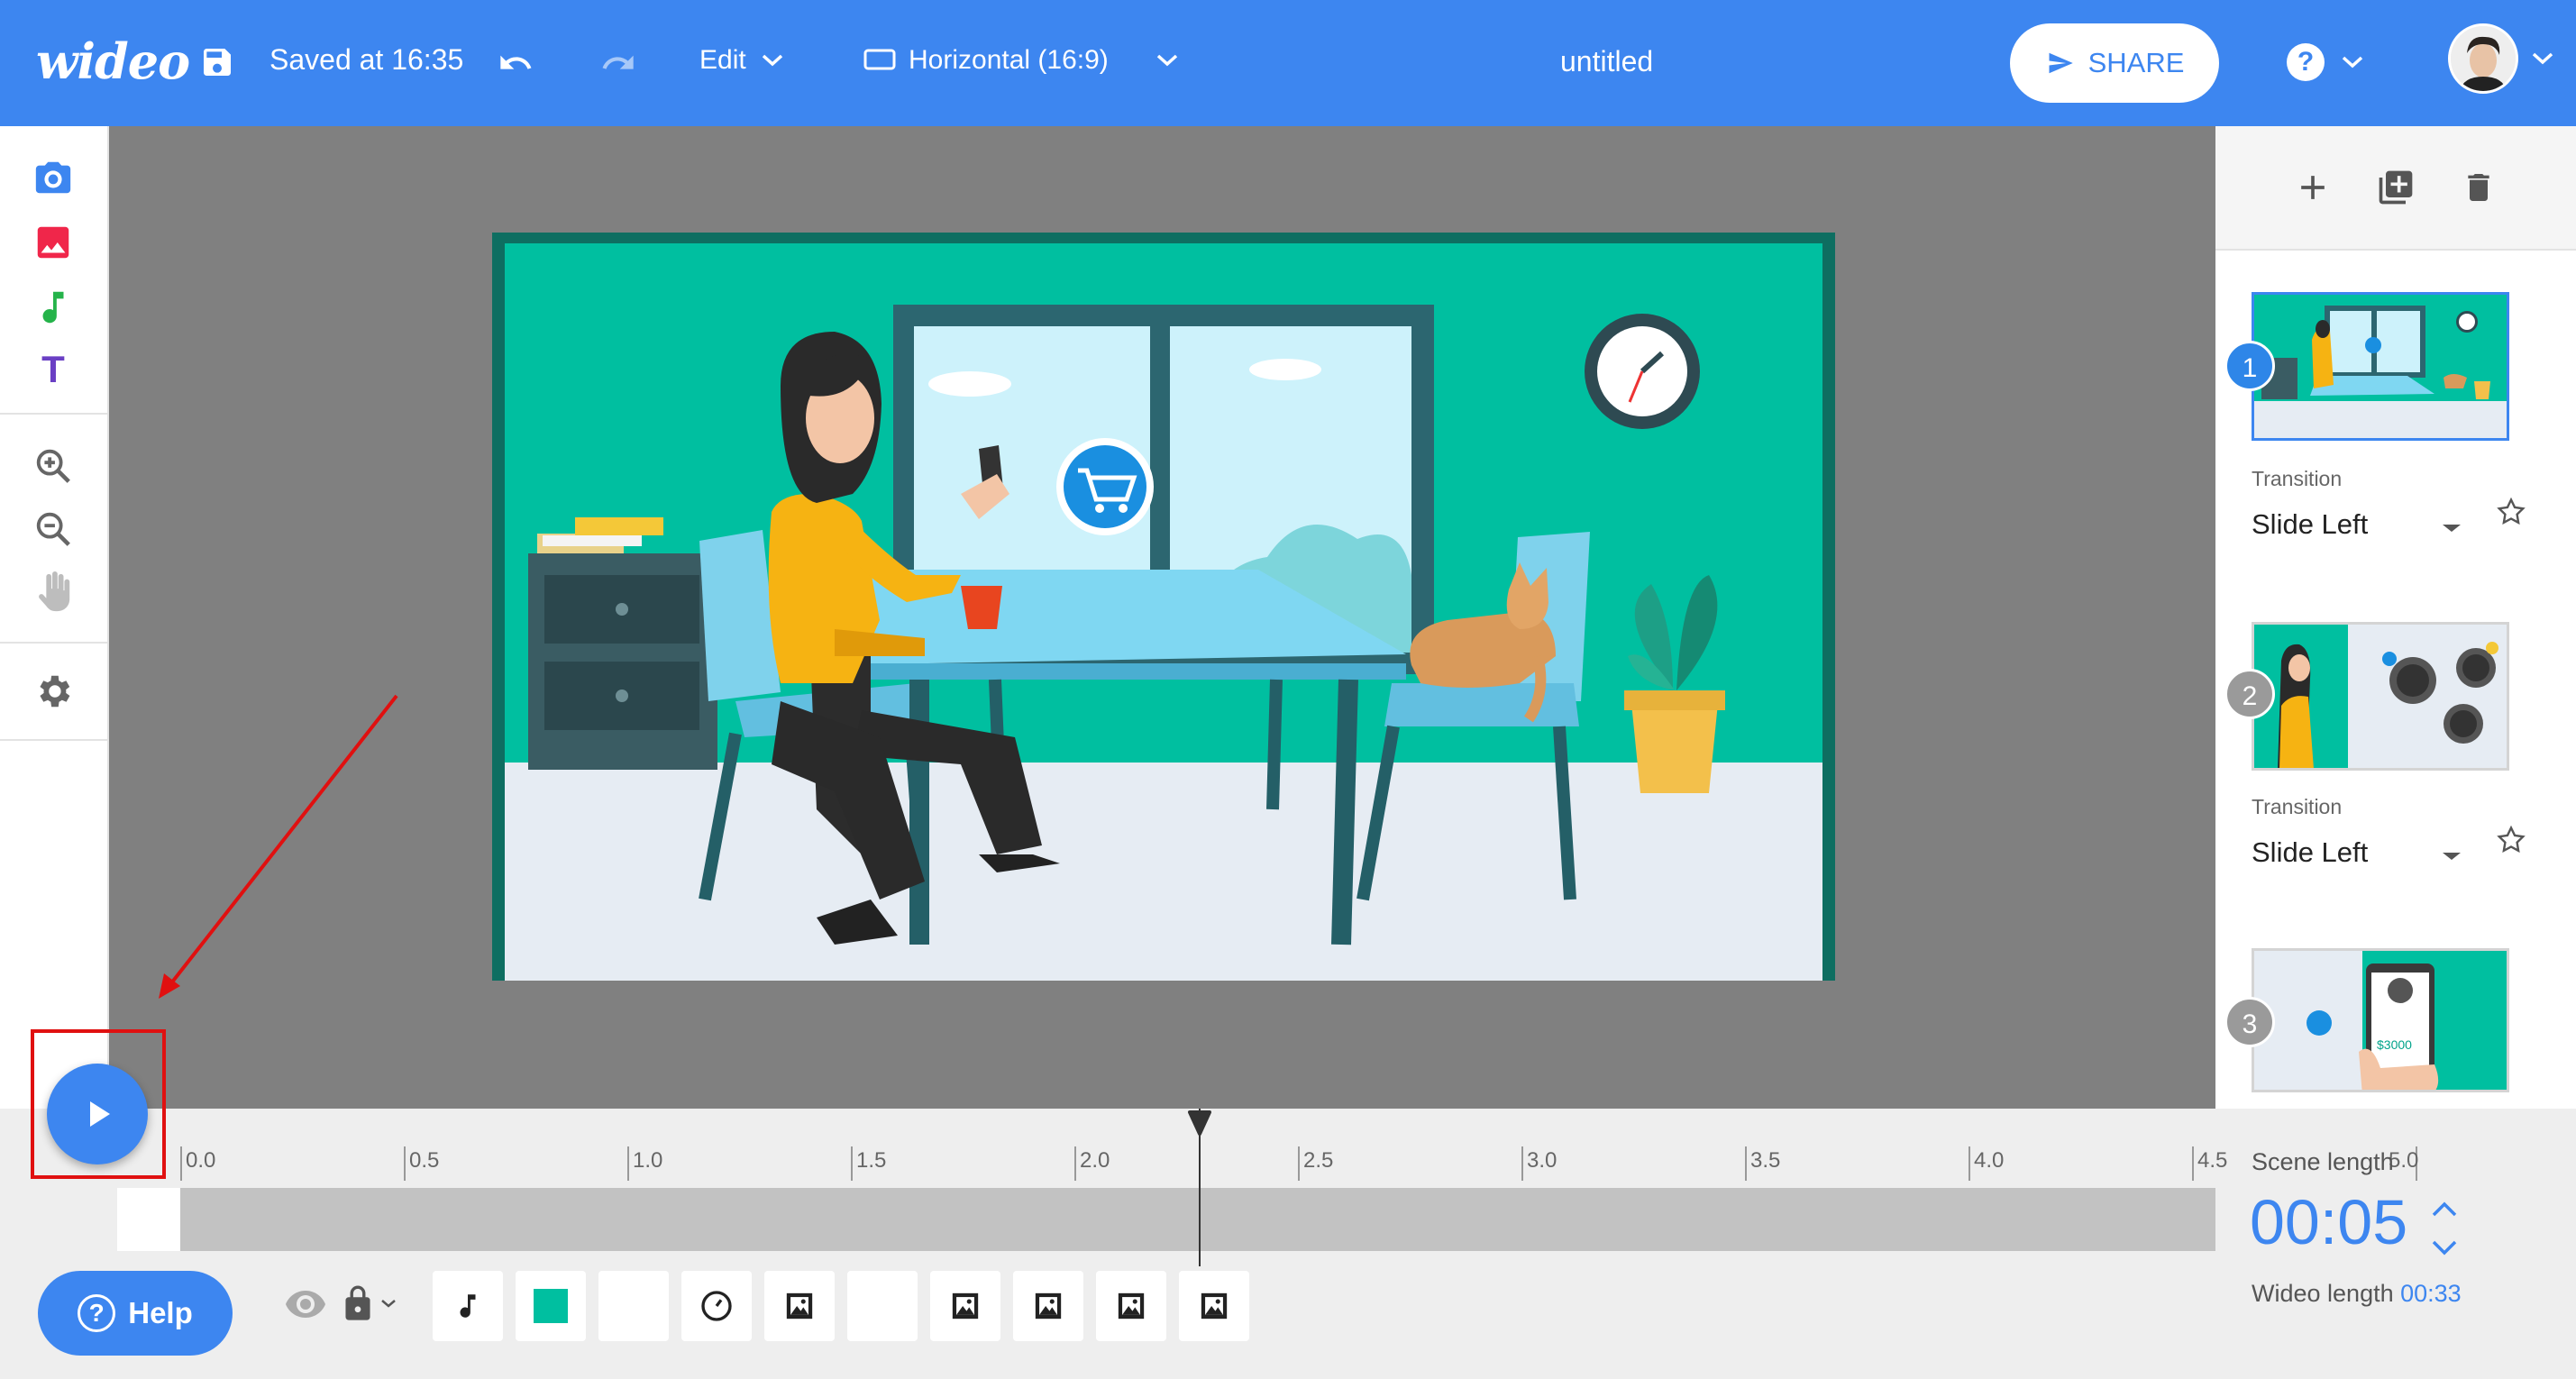 Image resolution: width=2576 pixels, height=1379 pixels. I want to click on help-button: ? Help, so click(135, 1314).